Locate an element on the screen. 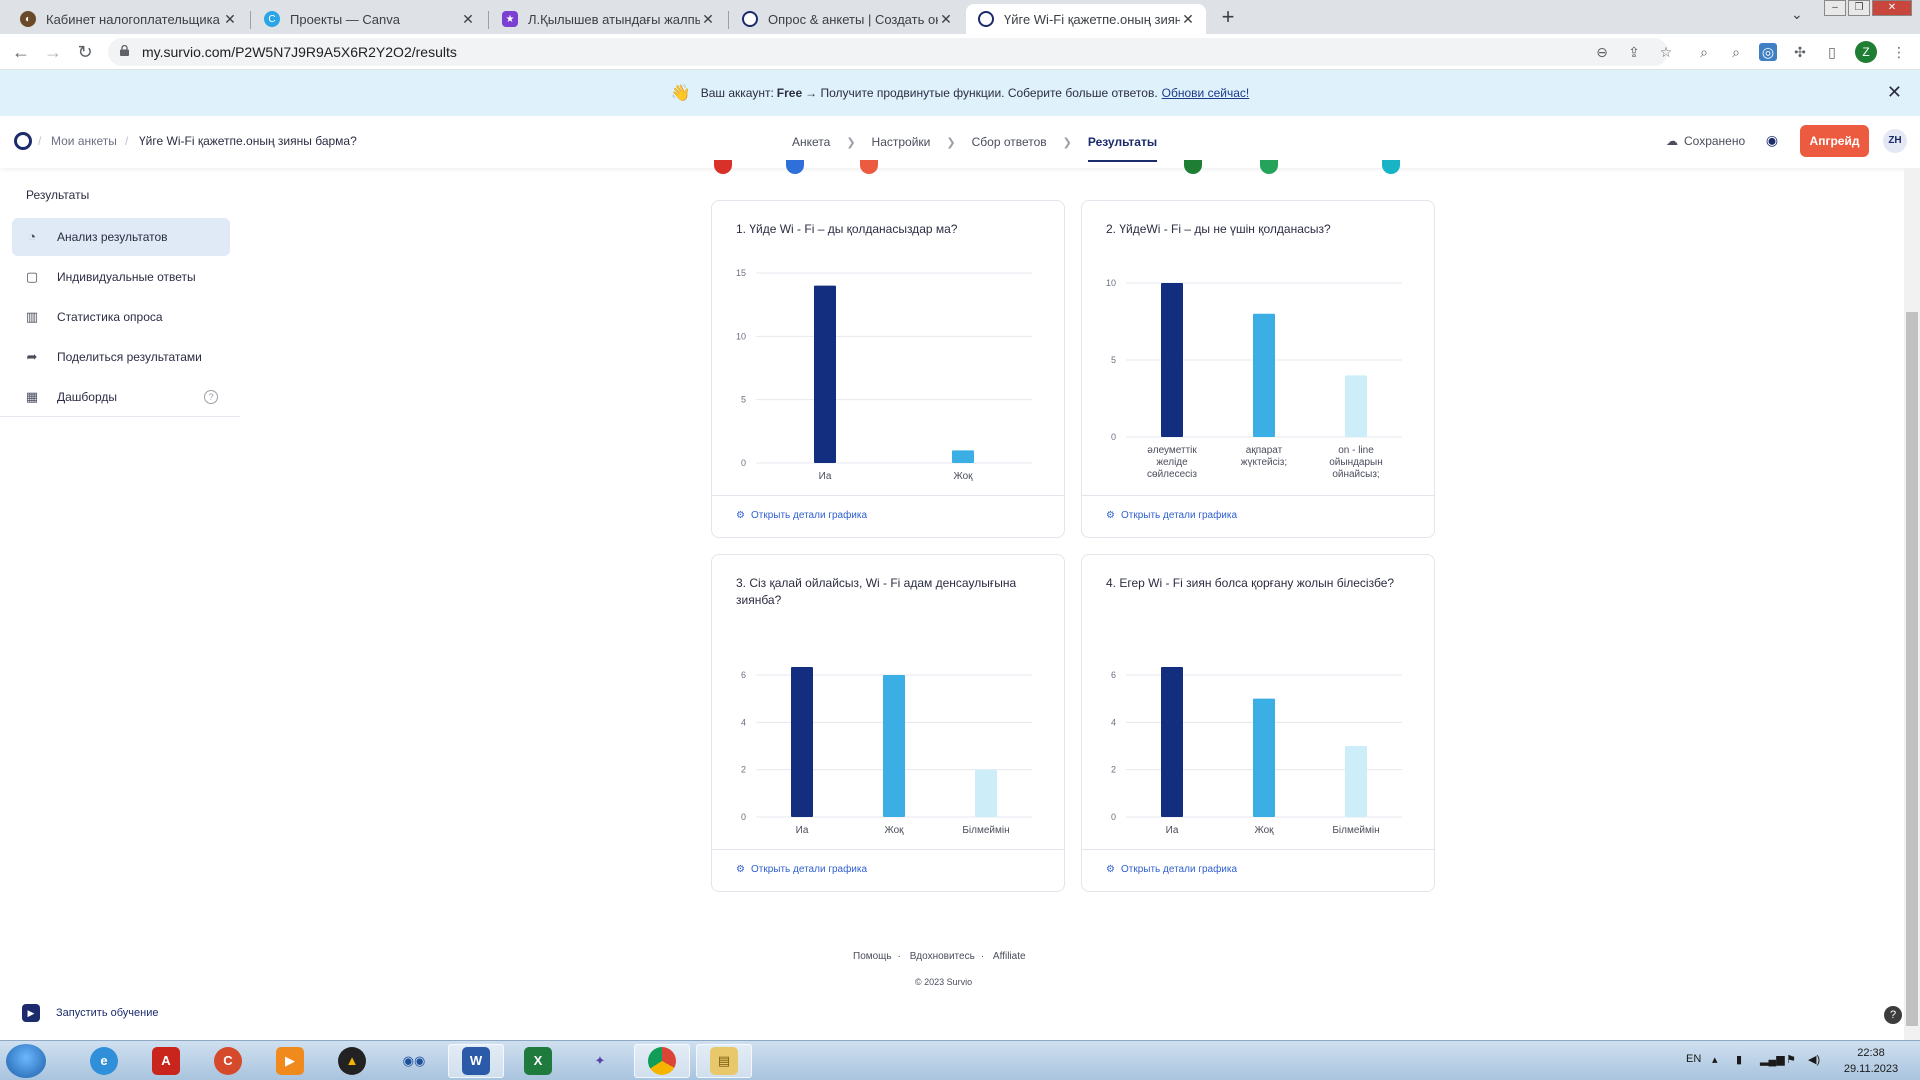  extension-search-icon: ⌕ is located at coordinates (1704, 52).